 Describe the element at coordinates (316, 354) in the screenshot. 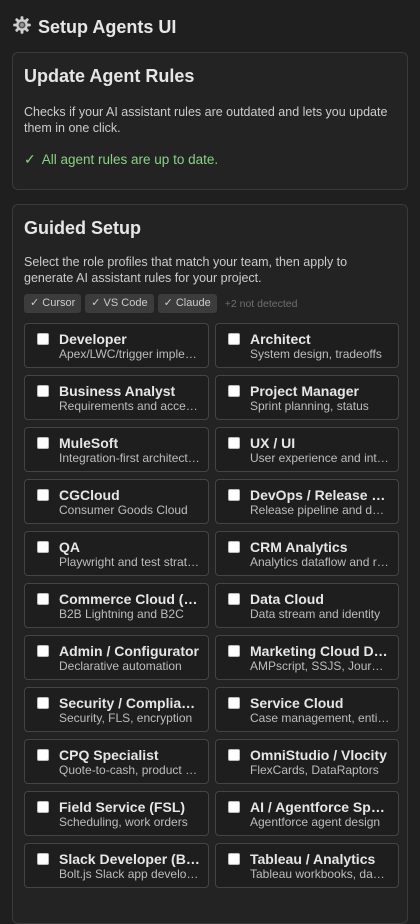

I see `role-description: System design, tradeoffs` at that location.